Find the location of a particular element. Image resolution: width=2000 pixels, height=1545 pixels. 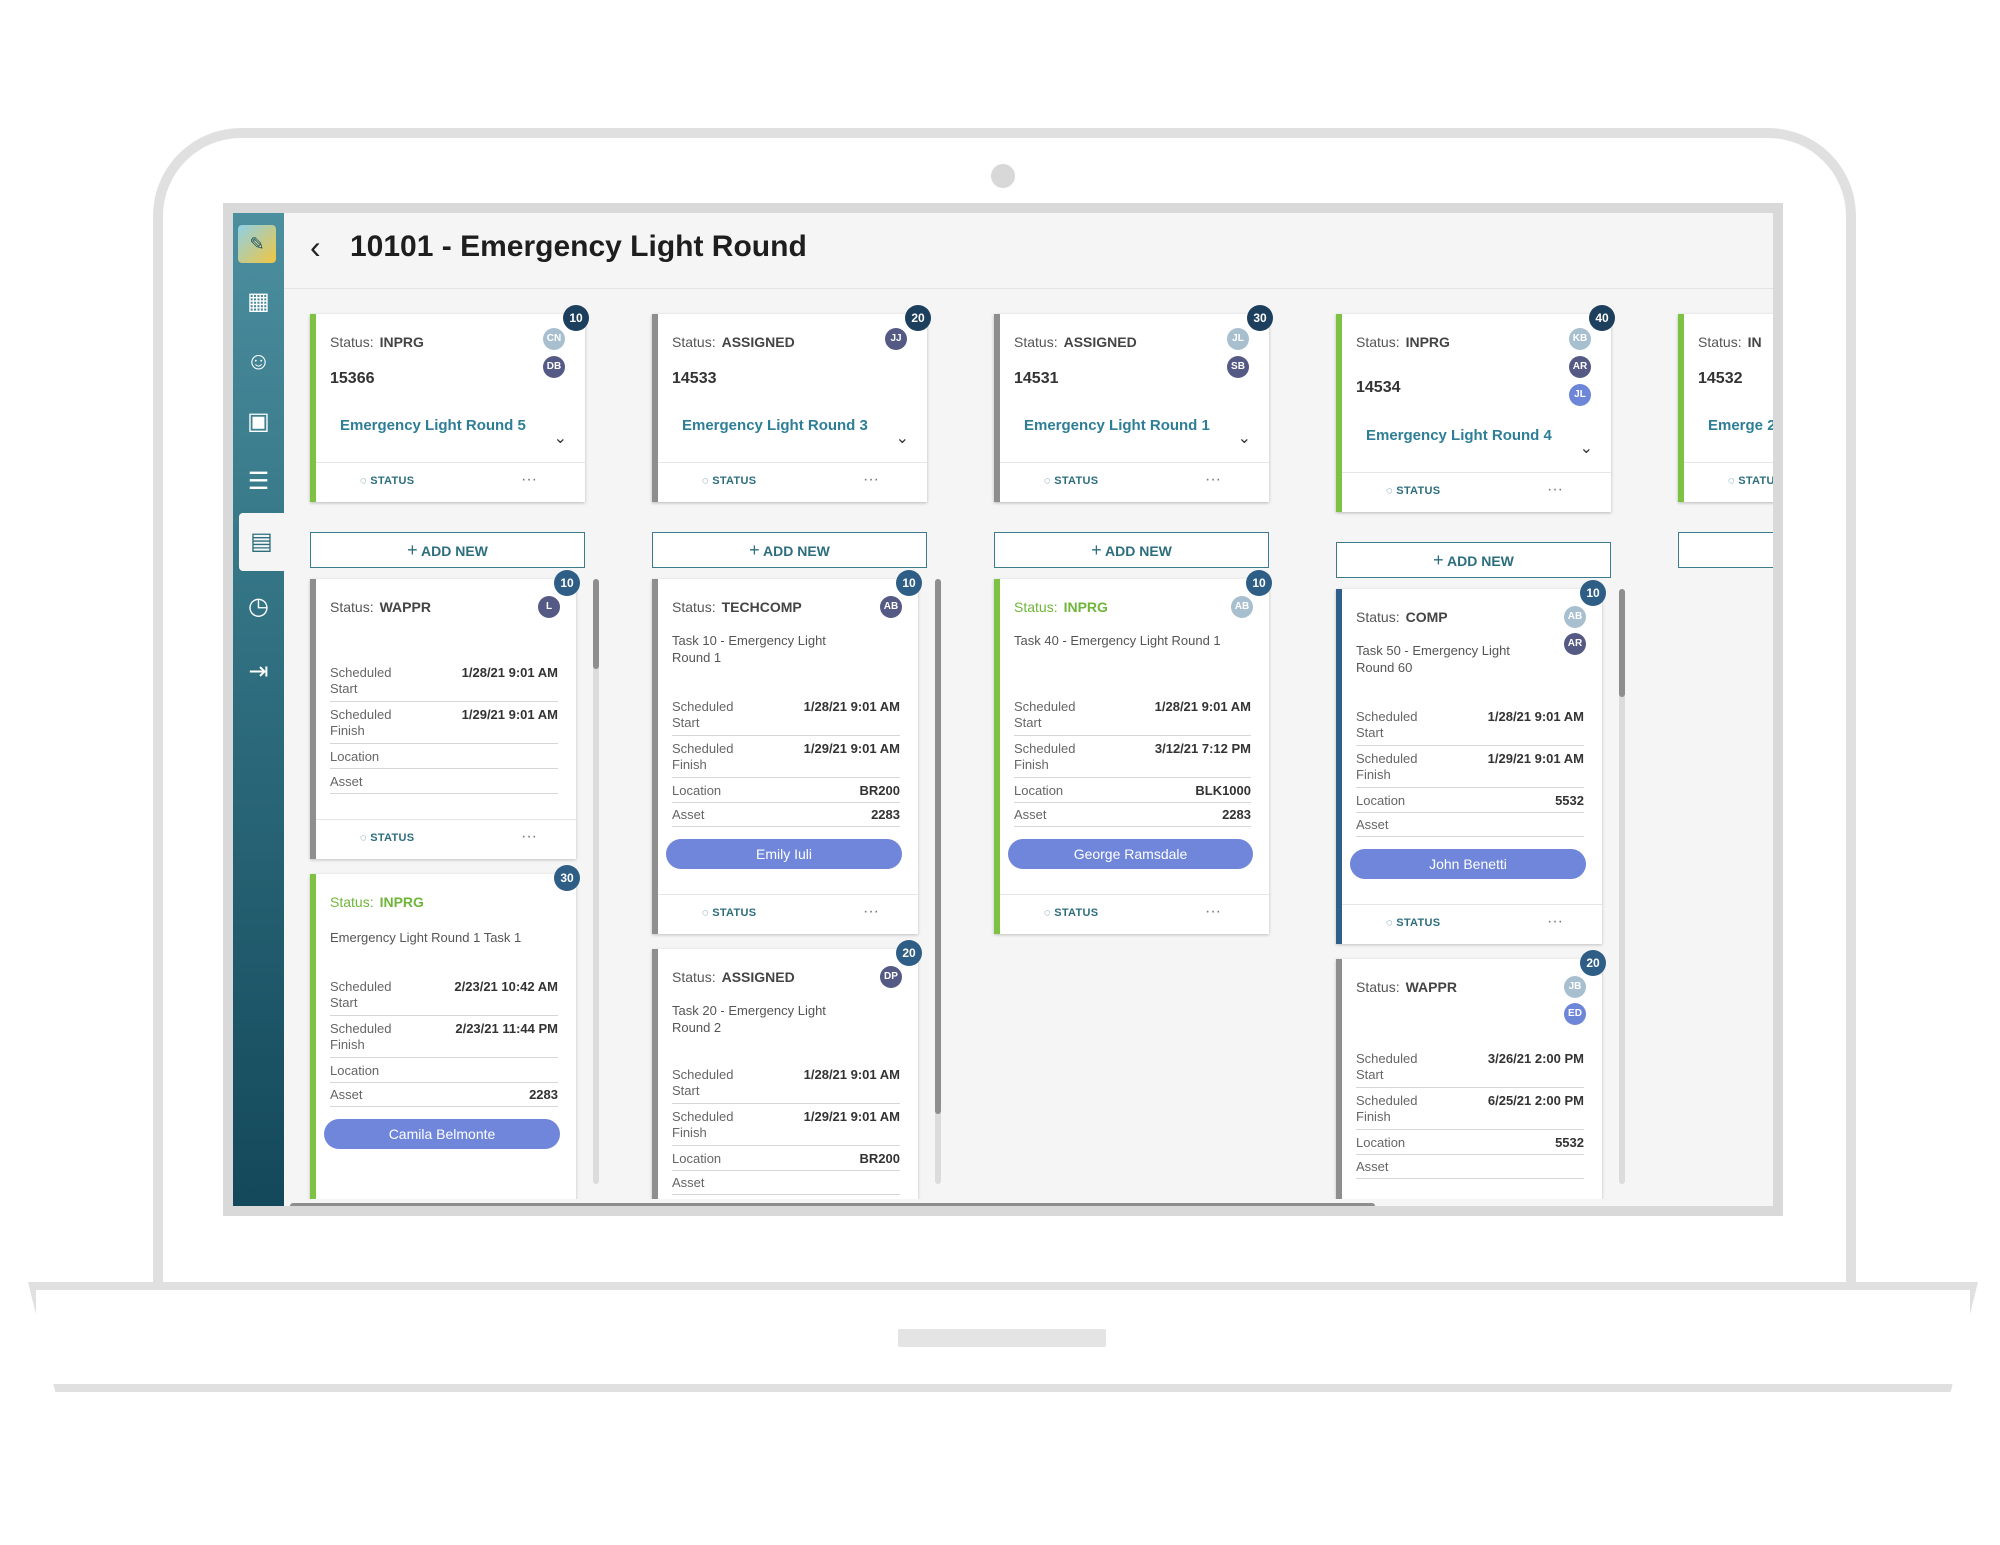

assignee-chip: Emily Iuli is located at coordinates (784, 854).